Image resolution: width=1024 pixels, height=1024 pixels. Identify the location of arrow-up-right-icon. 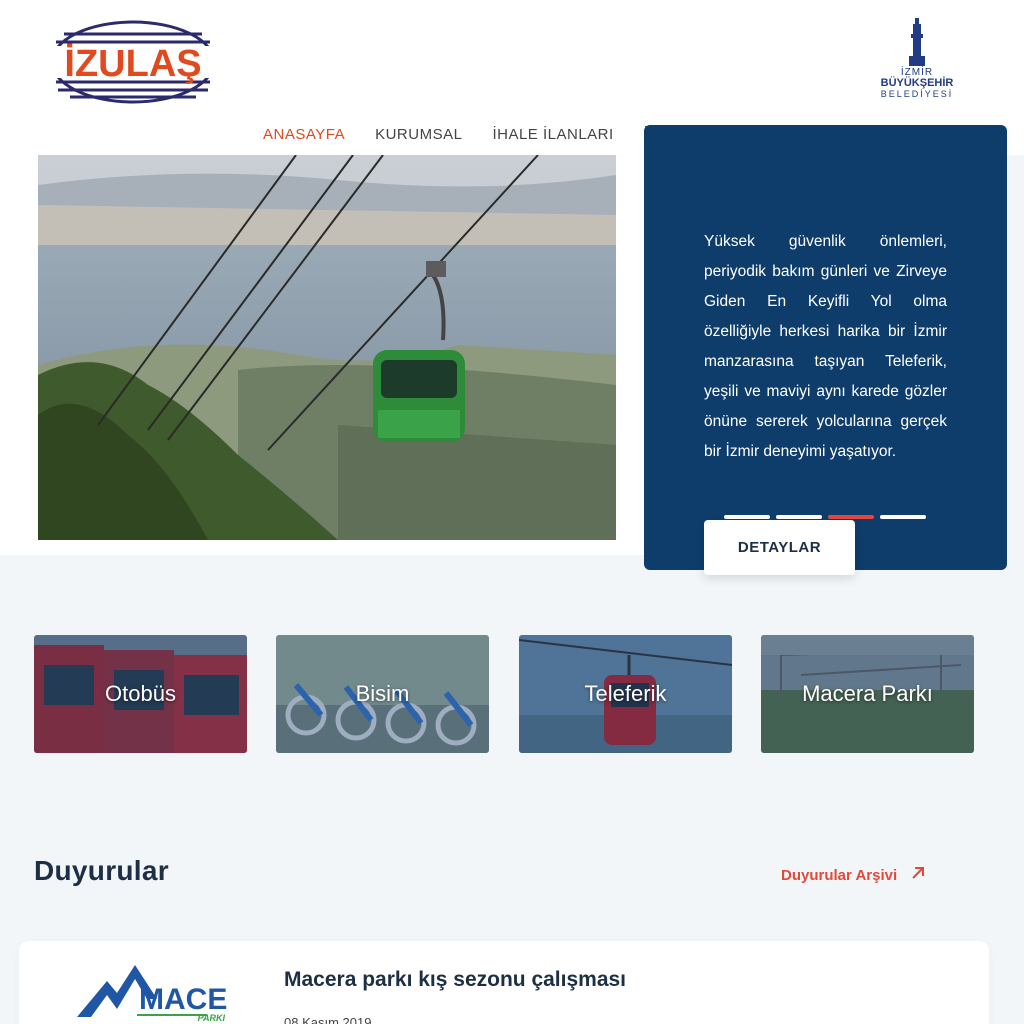
(918, 875).